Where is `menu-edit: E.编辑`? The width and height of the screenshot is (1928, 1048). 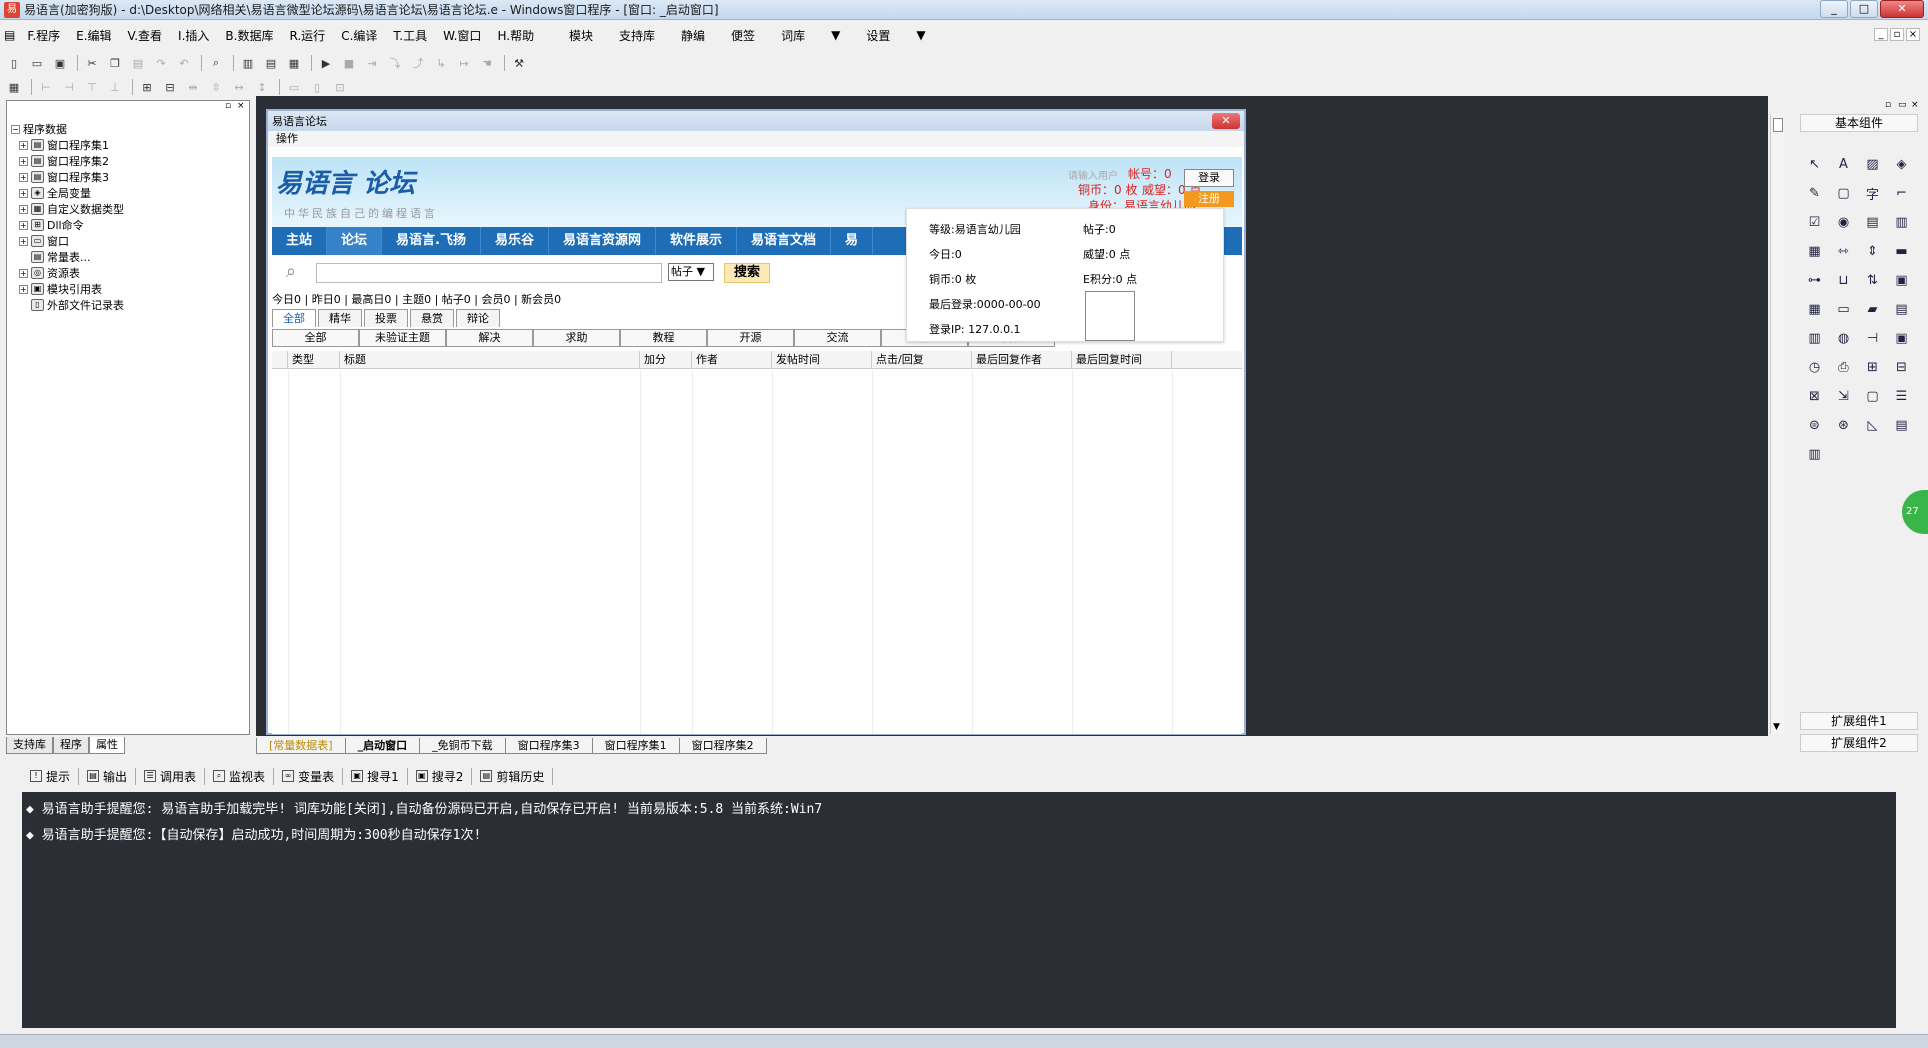 menu-edit: E.编辑 is located at coordinates (93, 35).